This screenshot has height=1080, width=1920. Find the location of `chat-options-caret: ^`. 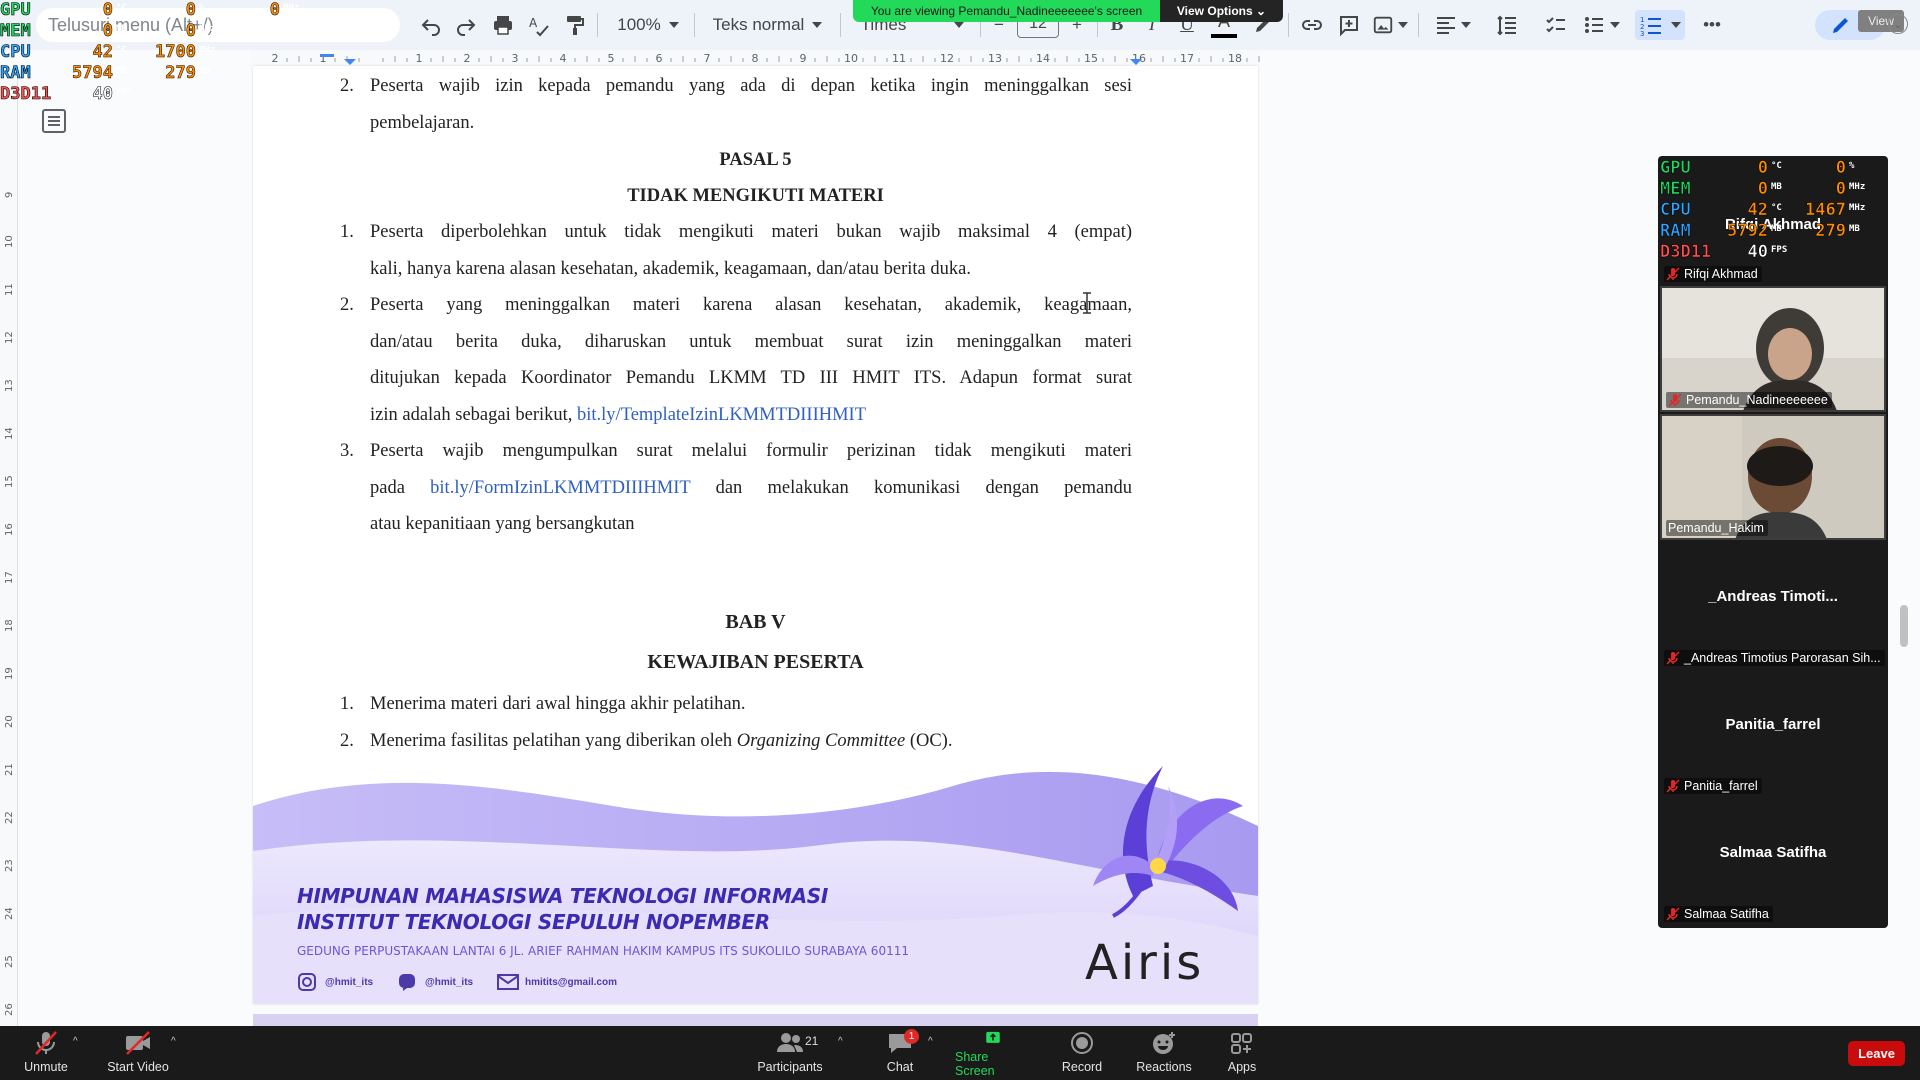

chat-options-caret: ^ is located at coordinates (930, 1041).